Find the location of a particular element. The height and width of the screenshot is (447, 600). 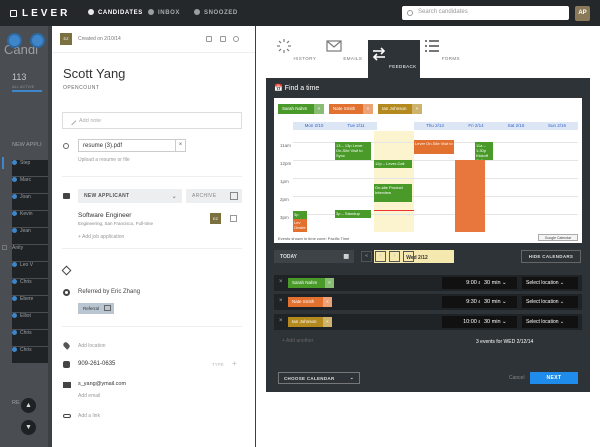

calendar-event: Lever On-Site Visit to is located at coordinates (434, 147).